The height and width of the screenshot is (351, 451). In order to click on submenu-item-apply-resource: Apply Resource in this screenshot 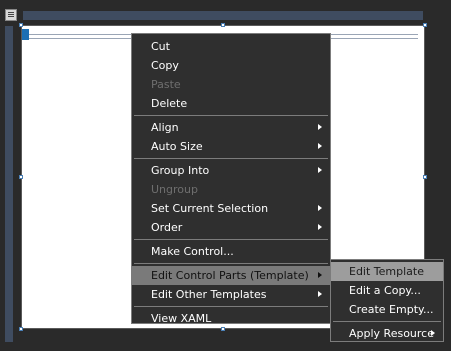, I will do `click(387, 333)`.